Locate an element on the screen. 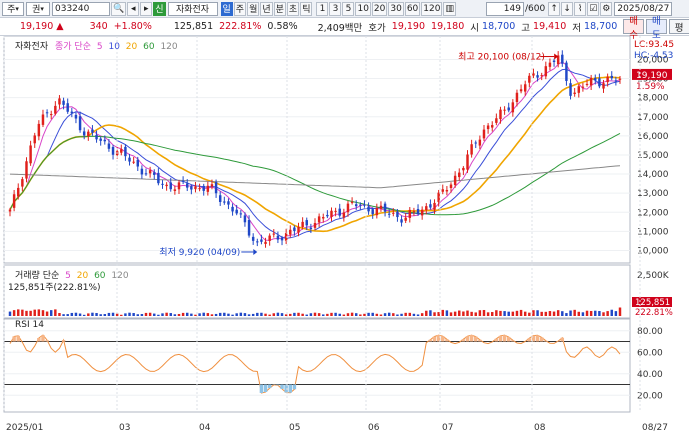 The width and height of the screenshot is (689, 440). rsi-tick-label: 40.00 is located at coordinates (650, 375).